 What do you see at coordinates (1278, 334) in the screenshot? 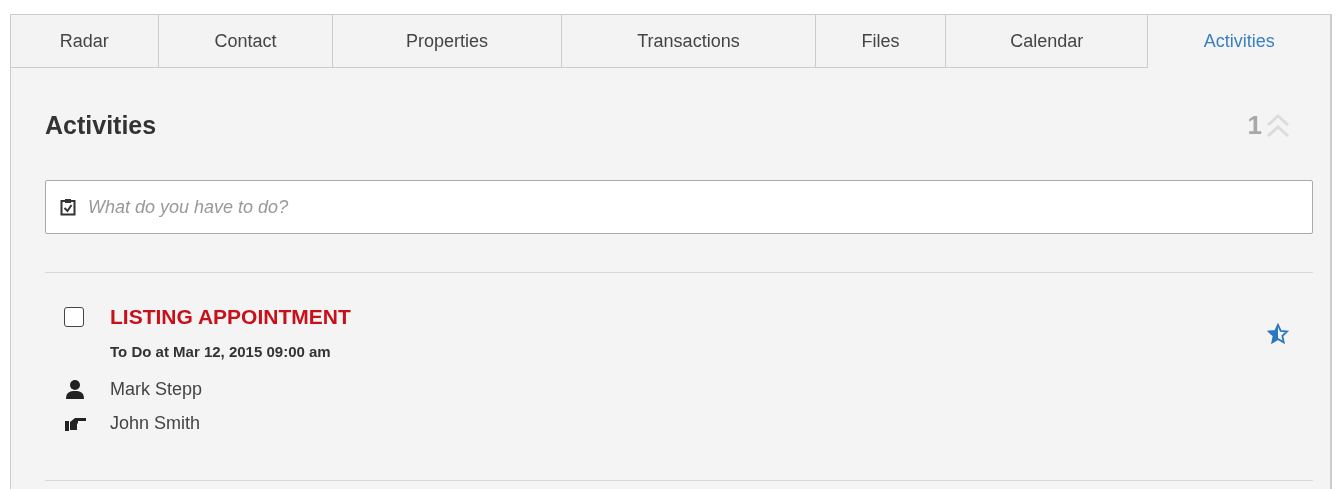
I see `star-icon` at bounding box center [1278, 334].